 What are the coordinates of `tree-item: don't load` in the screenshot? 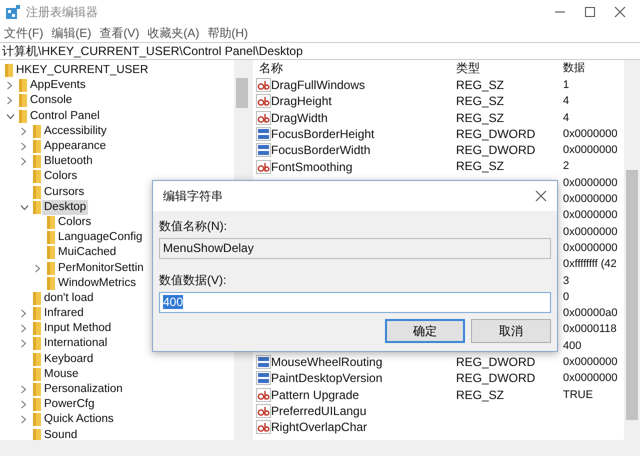 It's located at (69, 298).